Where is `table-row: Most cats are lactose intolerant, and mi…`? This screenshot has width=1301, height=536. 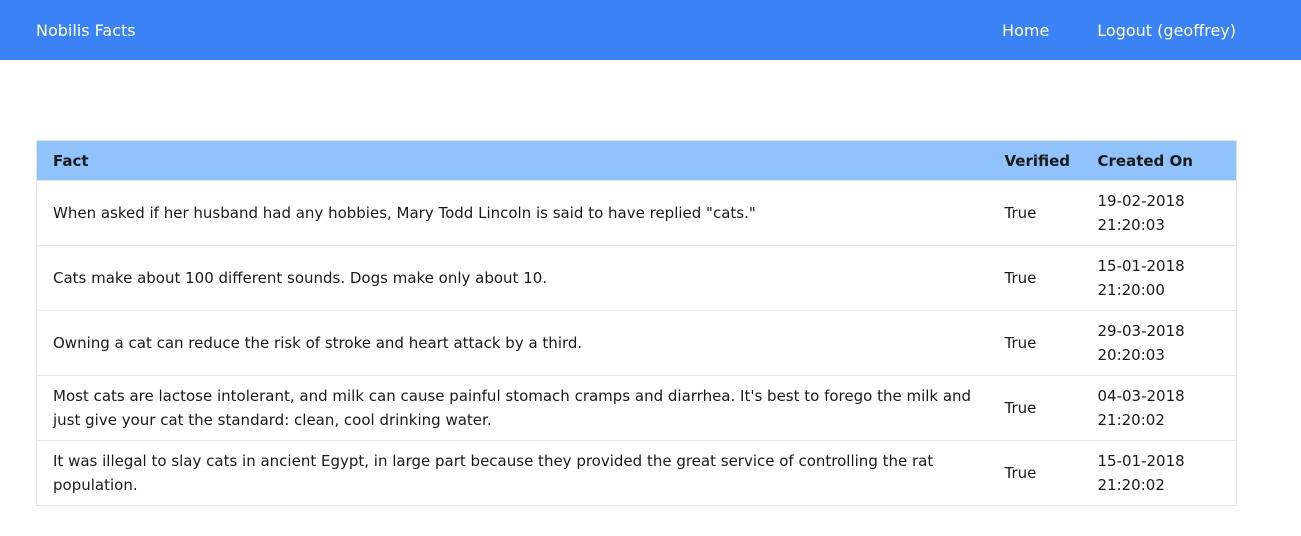 table-row: Most cats are lactose intolerant, and mi… is located at coordinates (636, 408).